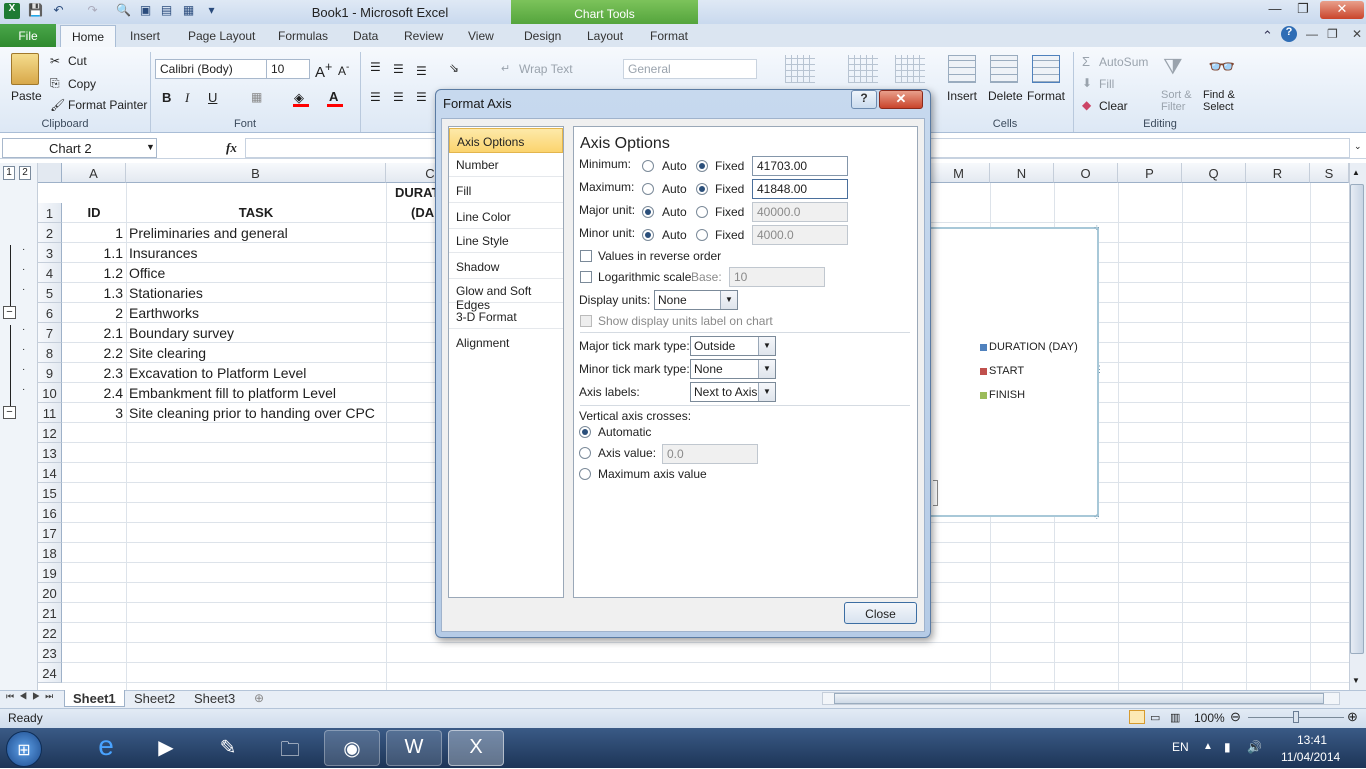  I want to click on row-header: 6, so click(50, 313).